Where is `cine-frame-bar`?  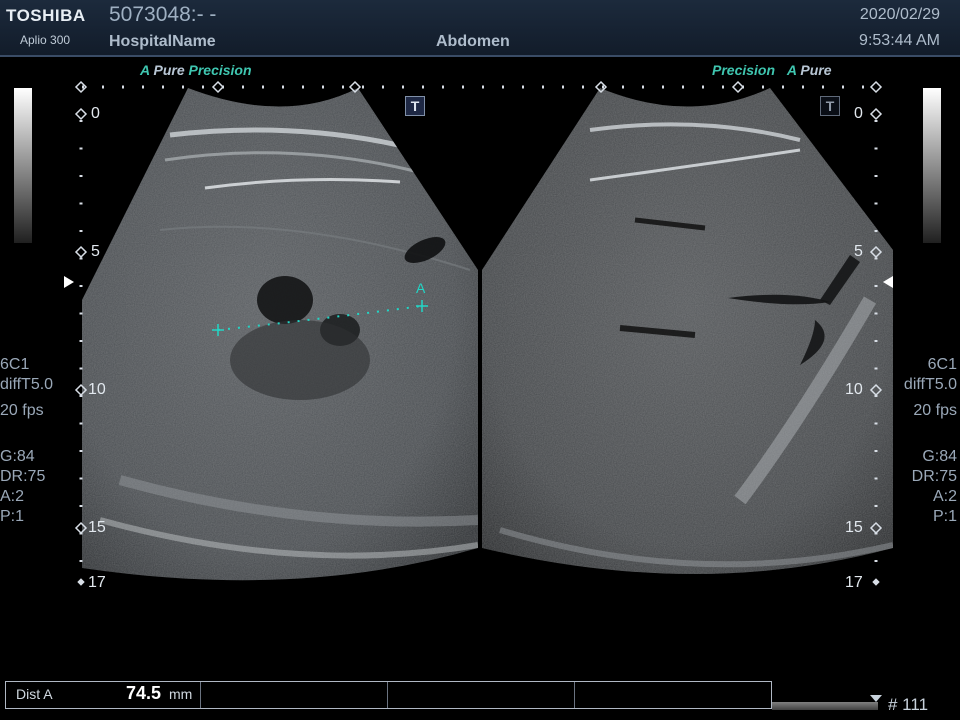
cine-frame-bar is located at coordinates (825, 706).